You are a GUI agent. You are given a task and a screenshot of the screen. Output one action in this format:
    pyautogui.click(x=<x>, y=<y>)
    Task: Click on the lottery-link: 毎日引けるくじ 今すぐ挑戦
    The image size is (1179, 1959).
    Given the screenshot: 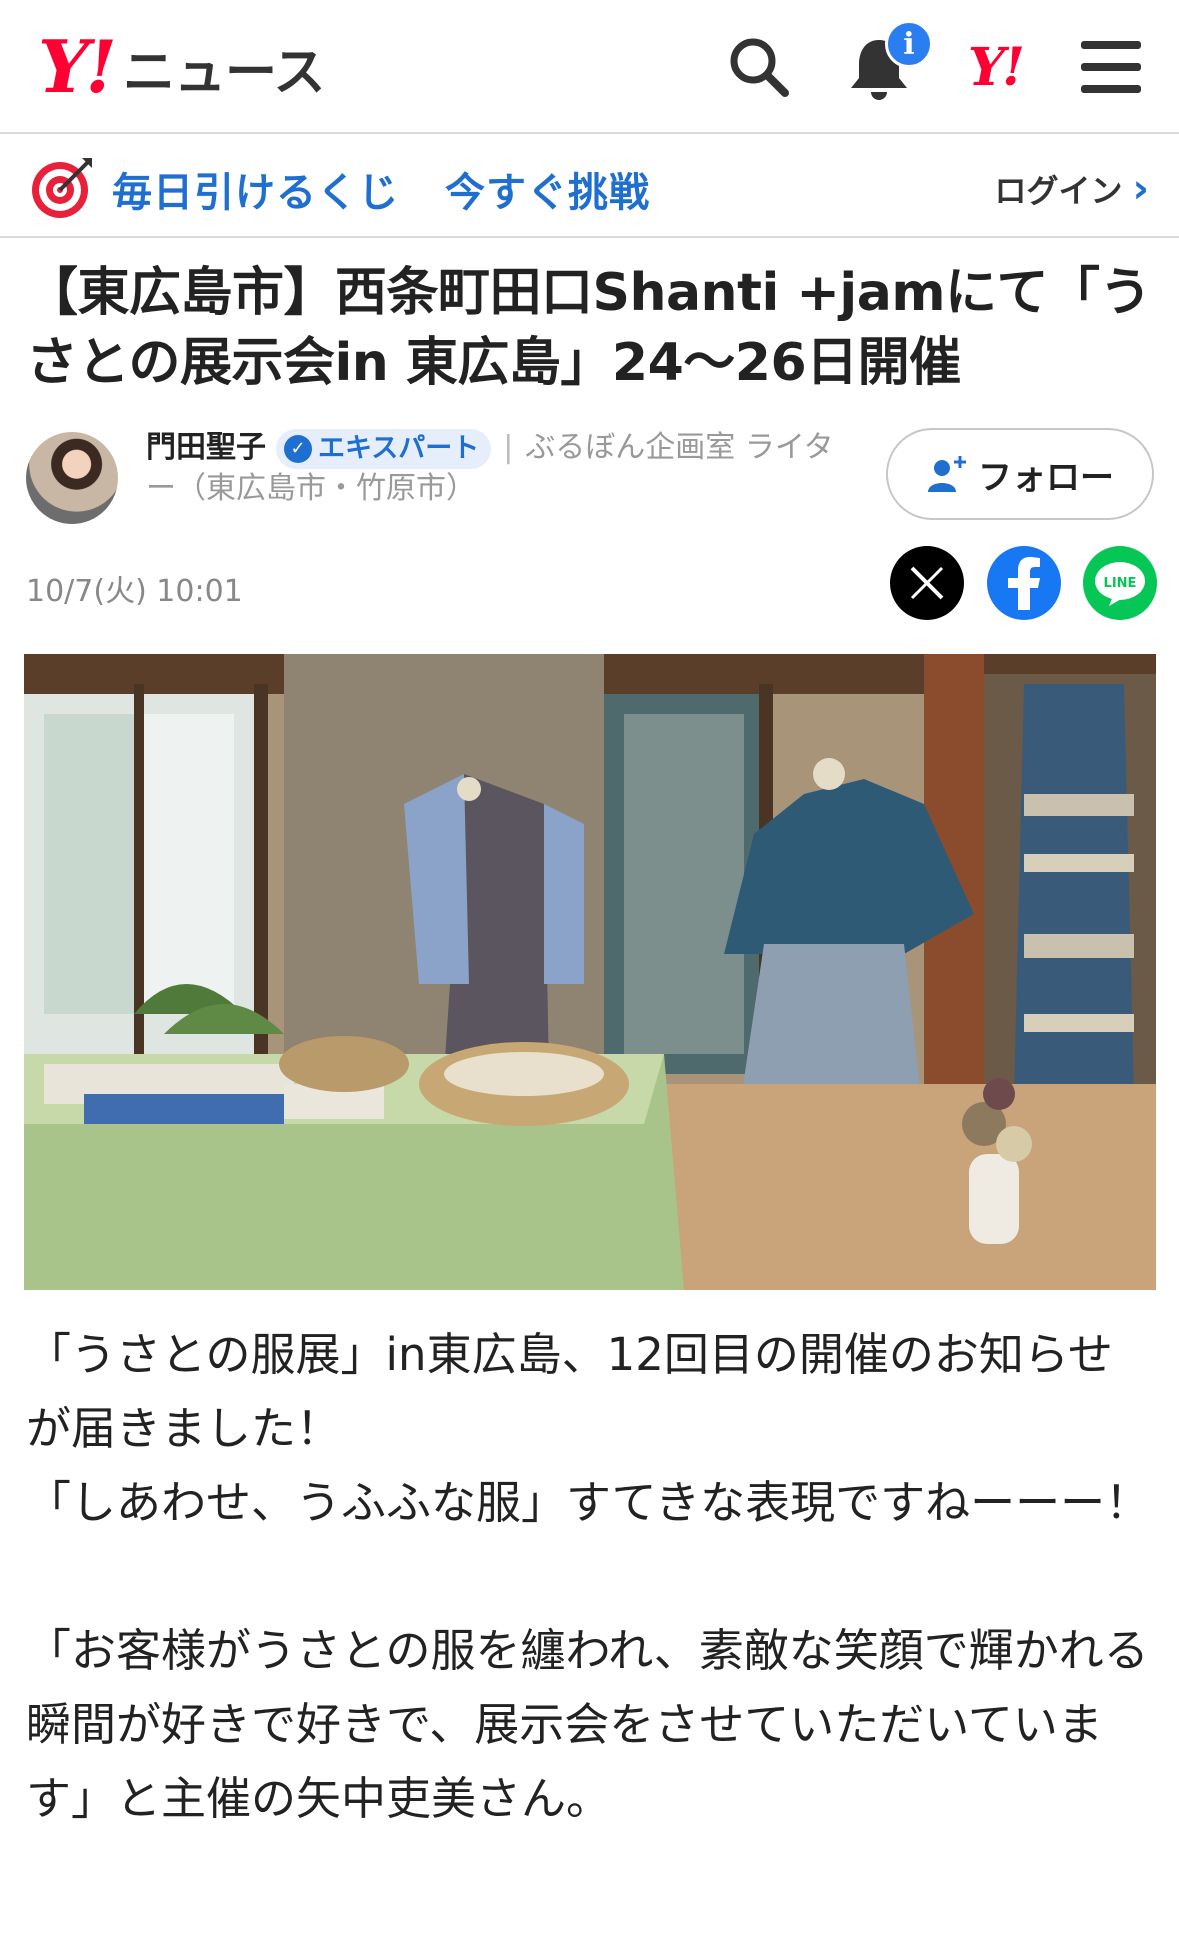 What is the action you would take?
    pyautogui.click(x=381, y=189)
    